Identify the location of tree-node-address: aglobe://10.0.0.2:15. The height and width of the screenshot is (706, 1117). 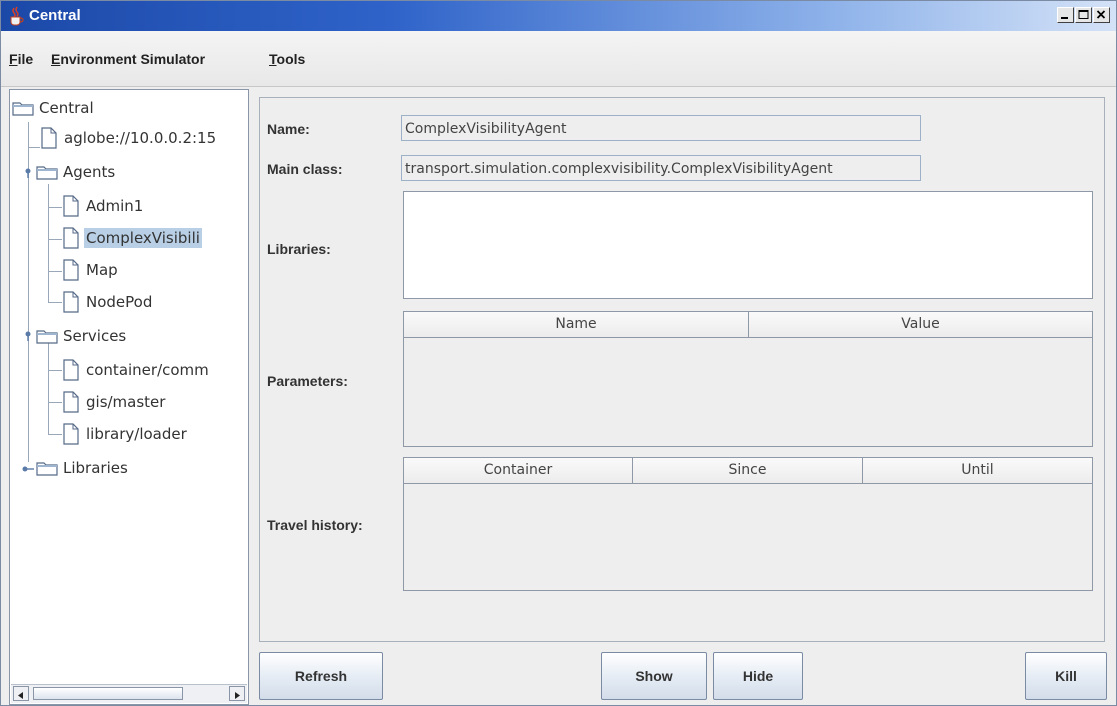
(129, 138).